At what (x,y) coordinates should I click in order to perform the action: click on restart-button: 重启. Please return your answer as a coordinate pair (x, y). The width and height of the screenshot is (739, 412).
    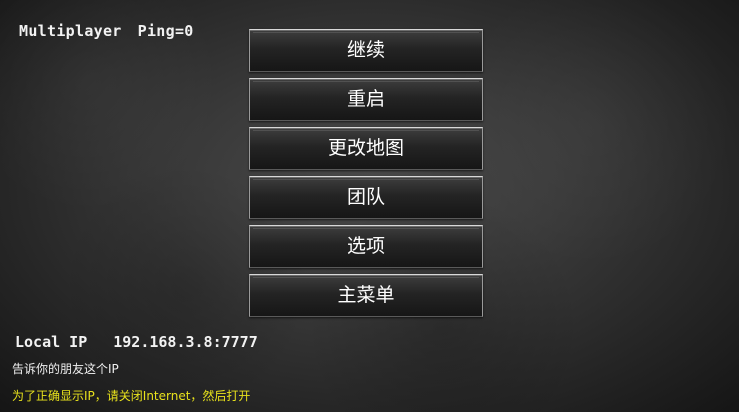
    Looking at the image, I should click on (366, 99).